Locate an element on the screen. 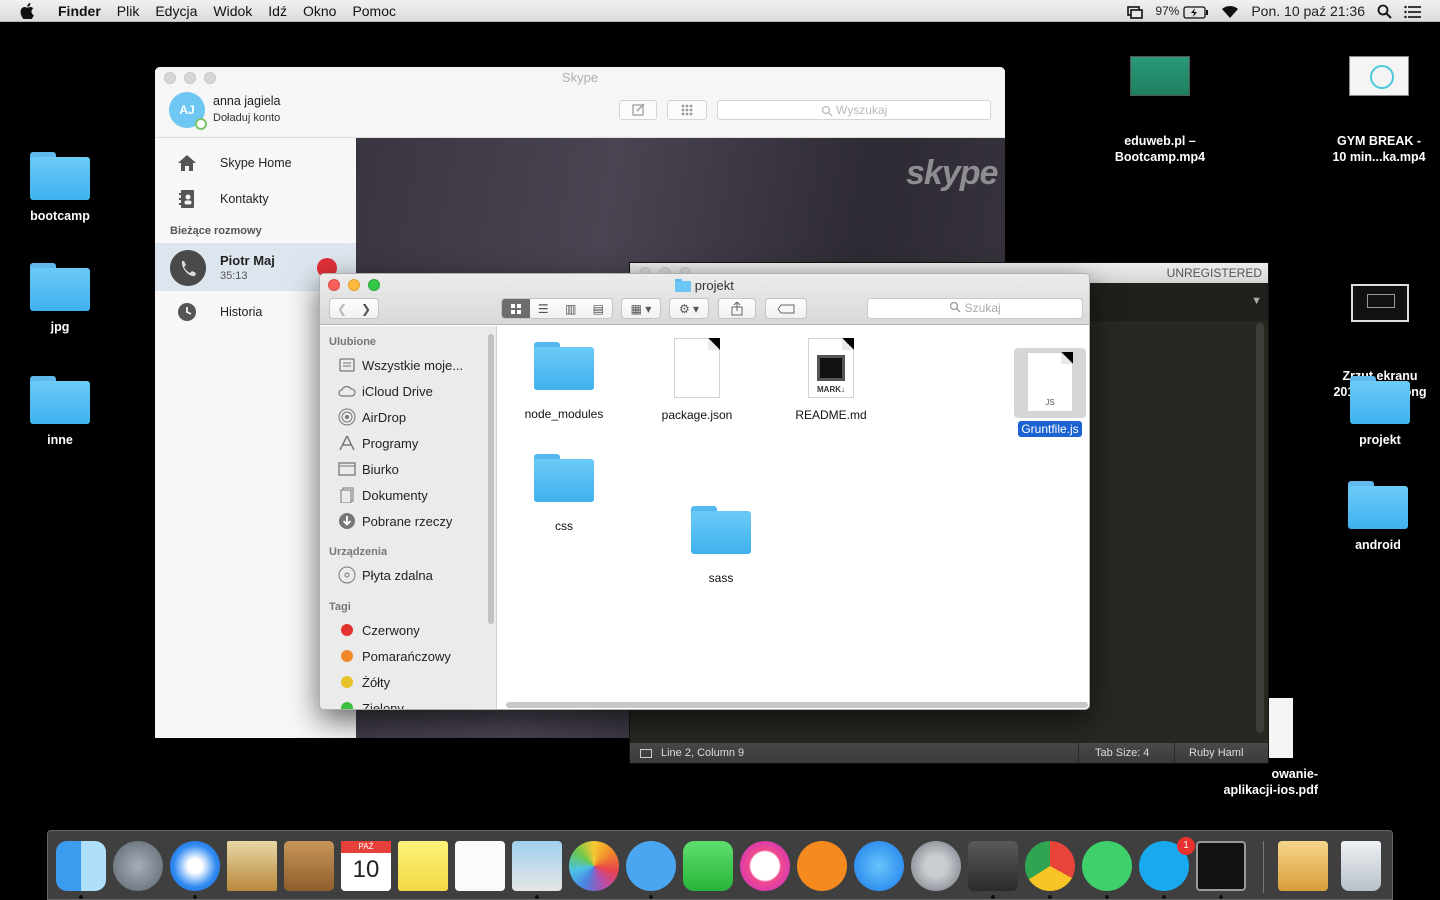  sidebar-item-desktop: Biurko is located at coordinates (408, 469).